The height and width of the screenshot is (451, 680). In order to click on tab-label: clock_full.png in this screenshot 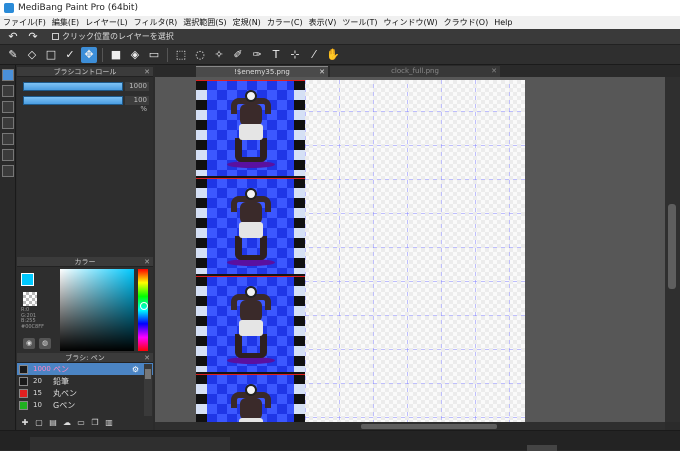, I will do `click(415, 71)`.